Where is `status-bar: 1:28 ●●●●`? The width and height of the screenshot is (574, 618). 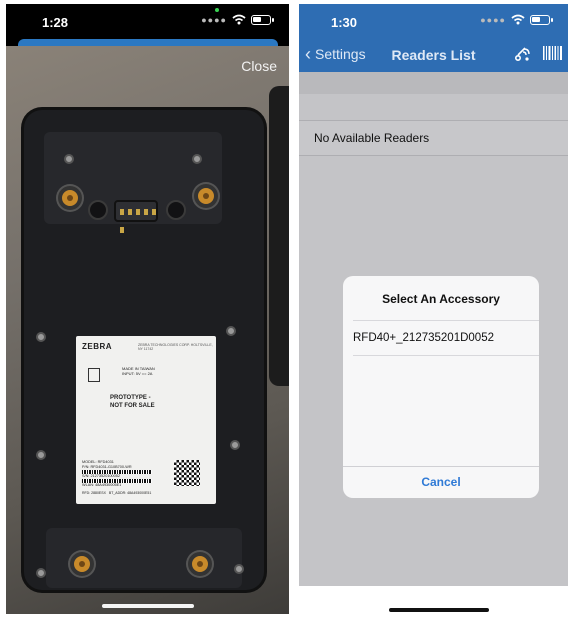 status-bar: 1:28 ●●●● is located at coordinates (147, 22).